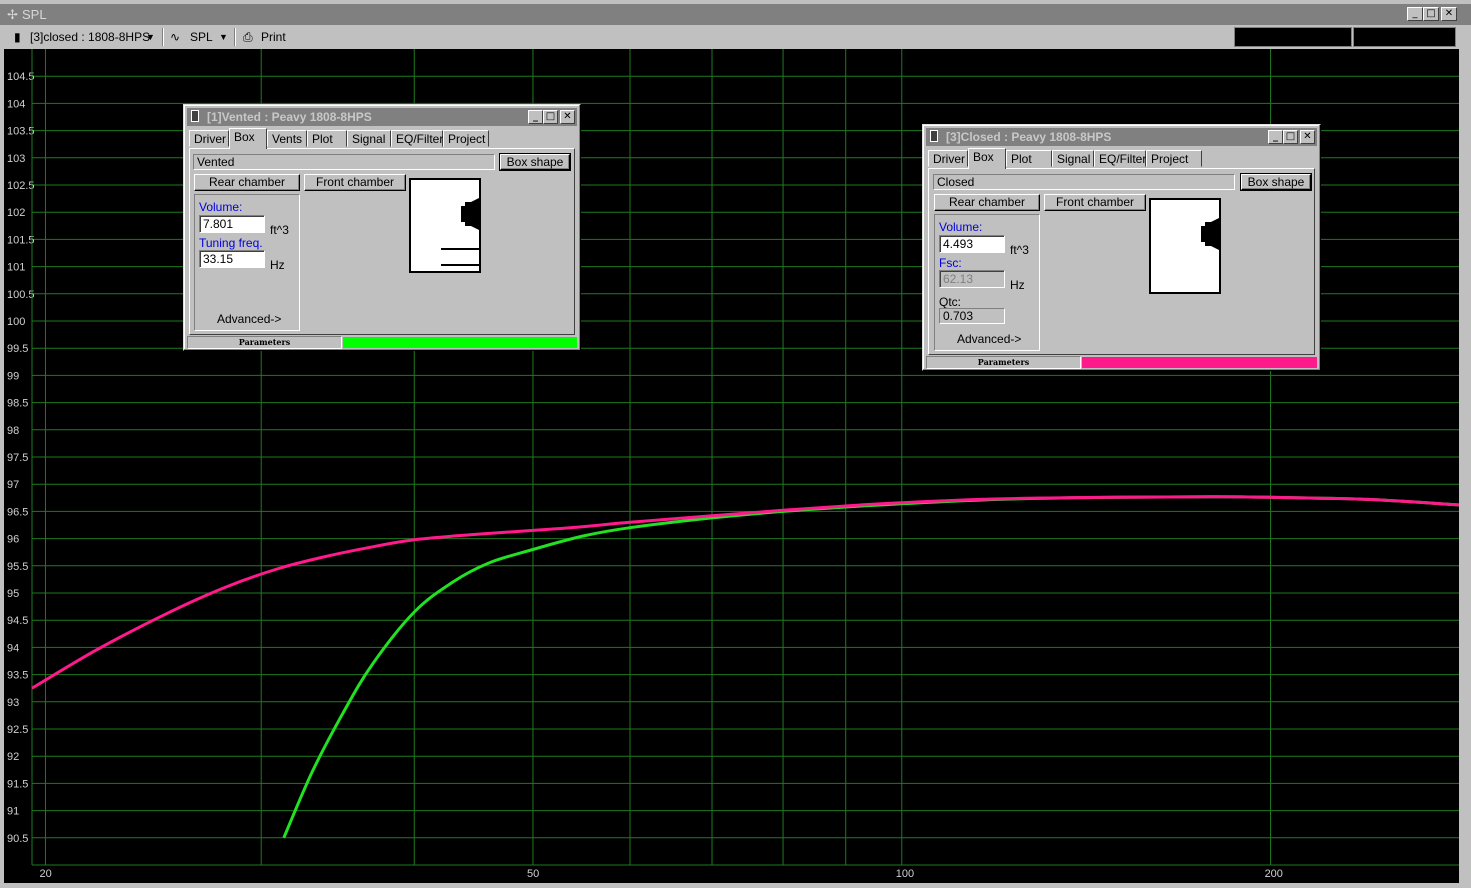  I want to click on y-tick-label: 100.5, so click(21, 295).